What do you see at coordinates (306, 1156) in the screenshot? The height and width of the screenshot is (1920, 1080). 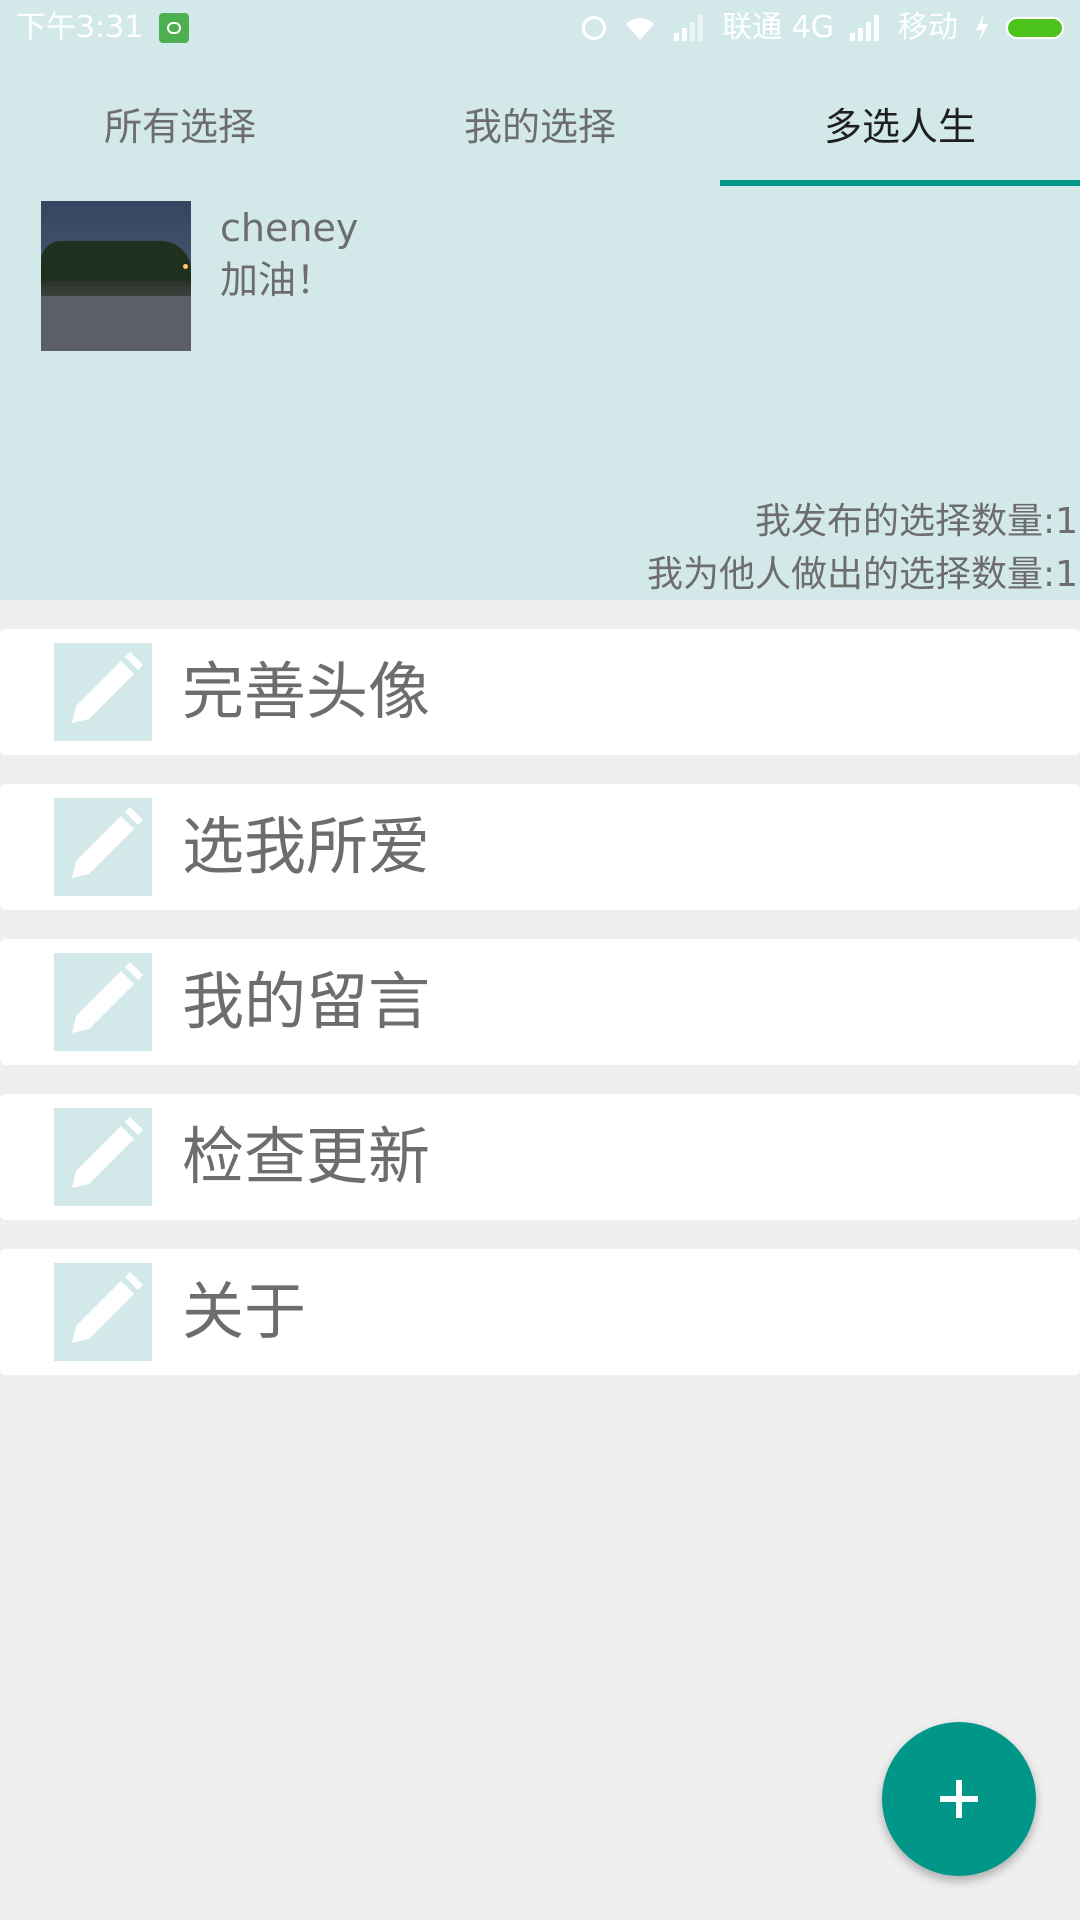 I see `menu-item-label: 检查更新` at bounding box center [306, 1156].